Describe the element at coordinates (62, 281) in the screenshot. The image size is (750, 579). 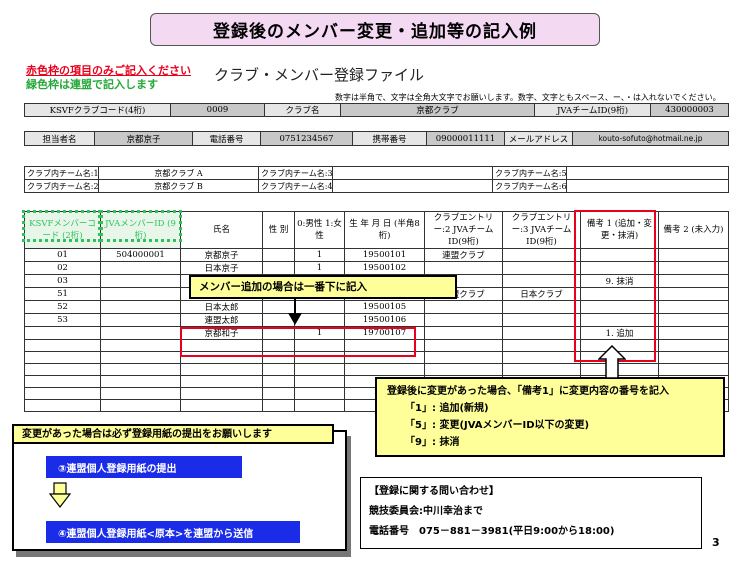
I see `member-ksvf-id: 03` at that location.